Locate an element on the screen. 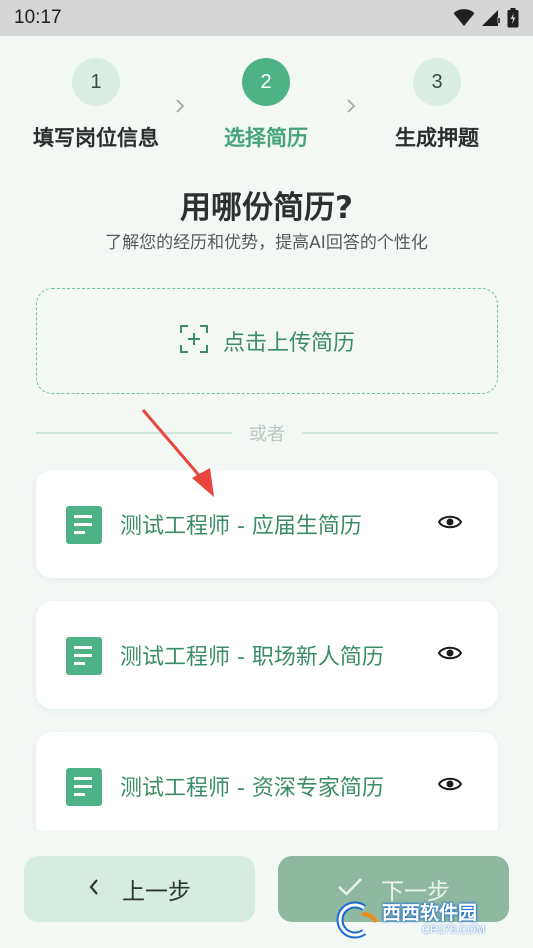 The image size is (533, 948). signal-icon is located at coordinates (491, 18).